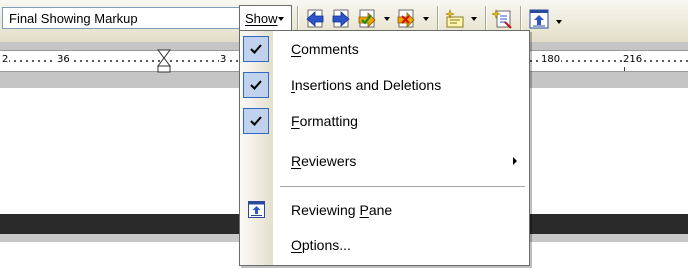 This screenshot has width=688, height=269. Describe the element at coordinates (315, 19) in the screenshot. I see `previous-change-icon` at that location.